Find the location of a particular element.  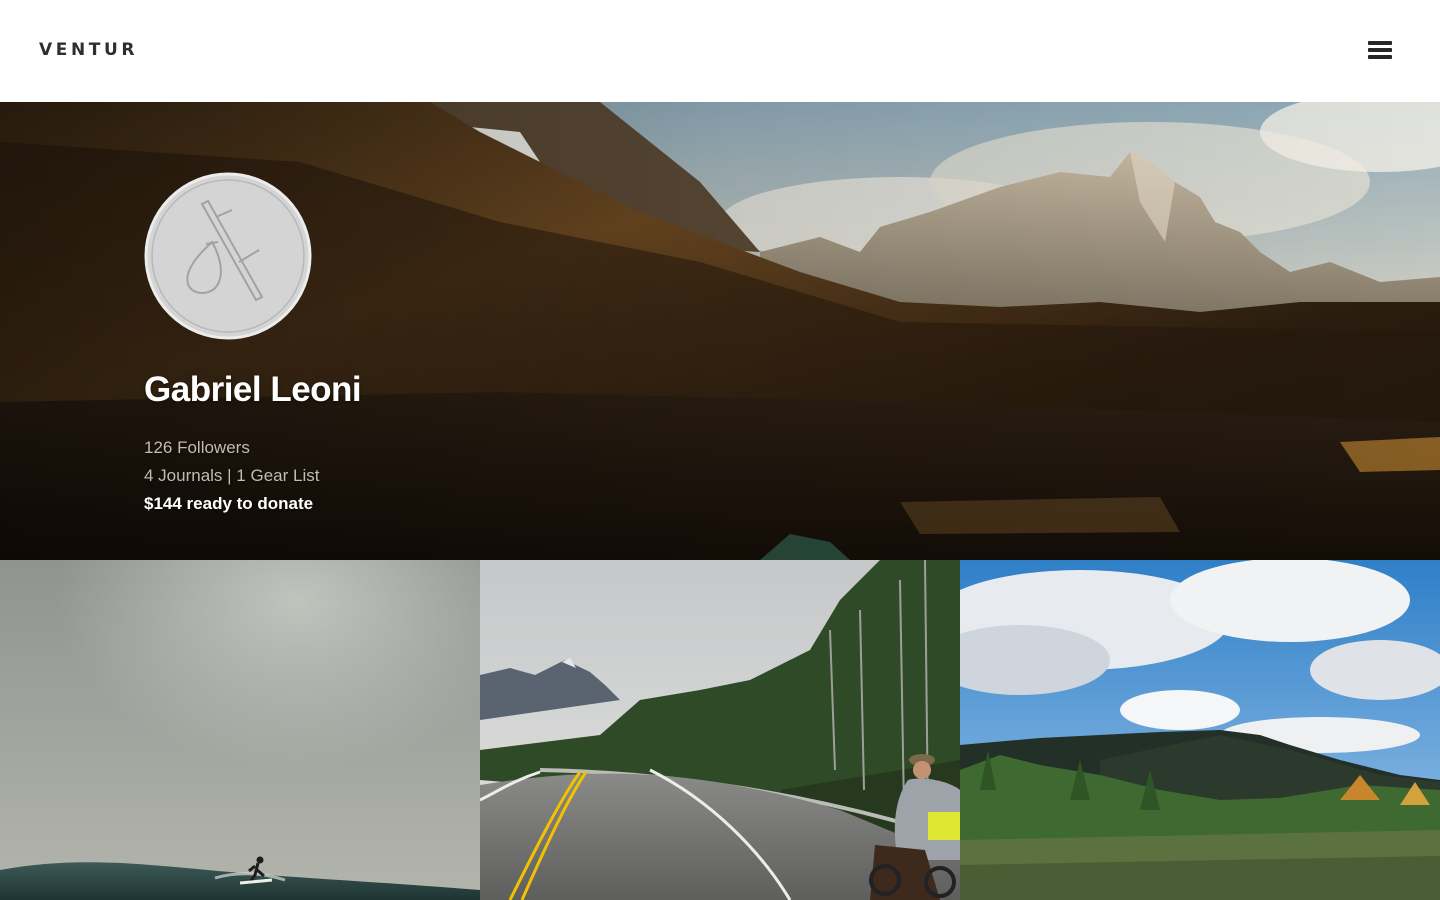

logo-link: VENTUR is located at coordinates (88, 50).